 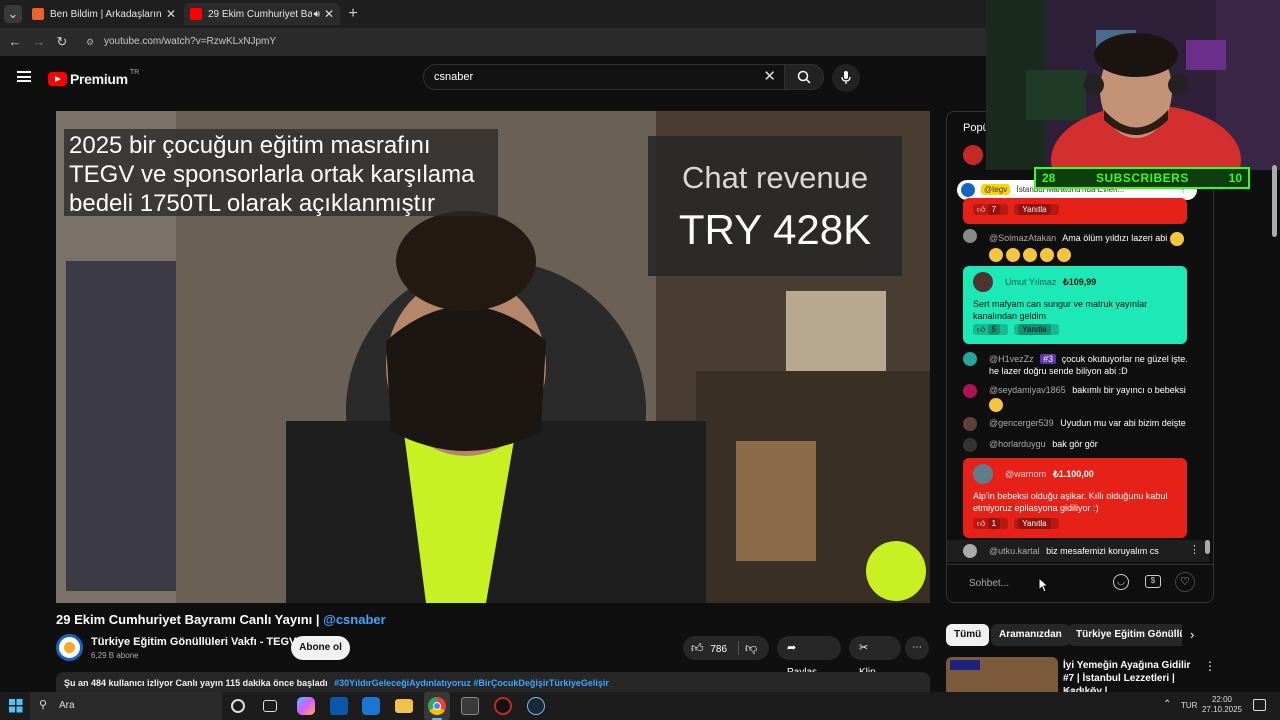 I want to click on taskbar-search-box: ⚲ Ara, so click(x=126, y=706).